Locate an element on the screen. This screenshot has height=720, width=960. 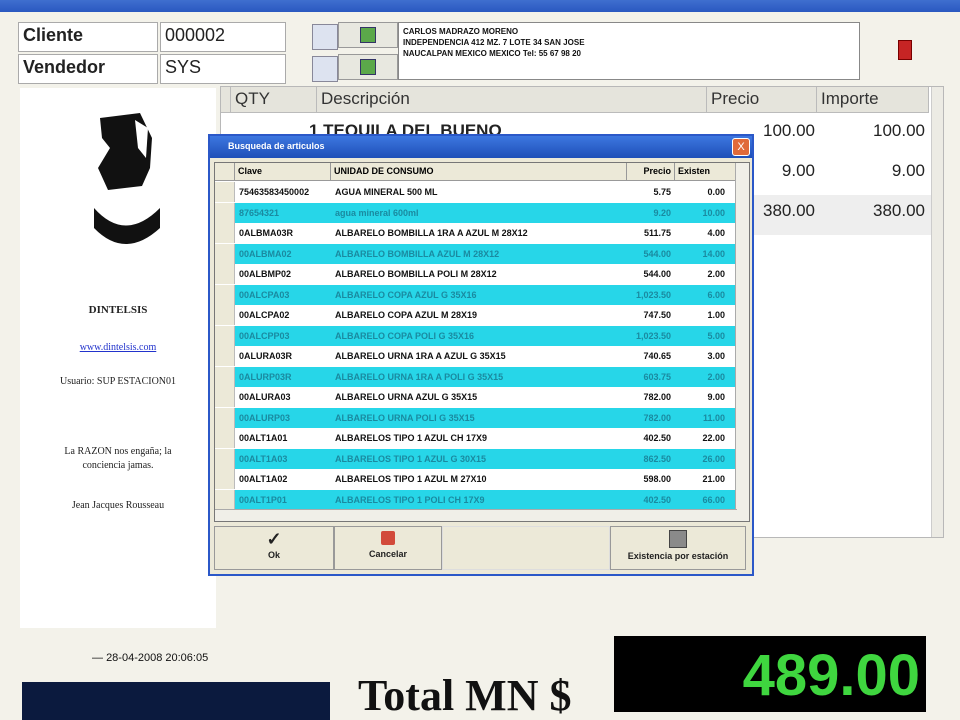
company-name: DINTELSIS is located at coordinates (118, 310).